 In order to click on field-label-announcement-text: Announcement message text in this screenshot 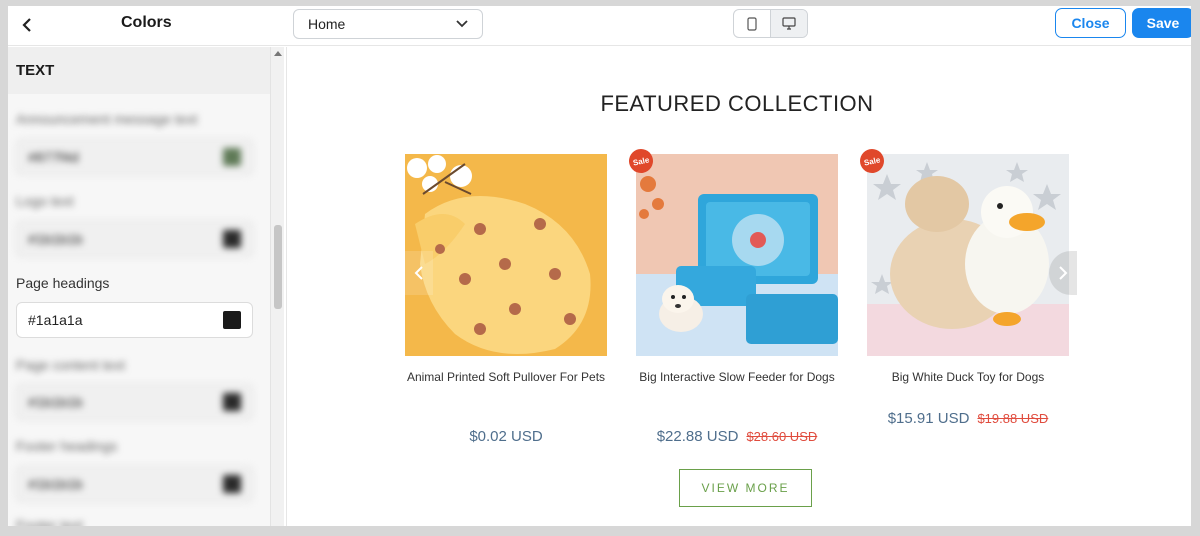, I will do `click(107, 119)`.